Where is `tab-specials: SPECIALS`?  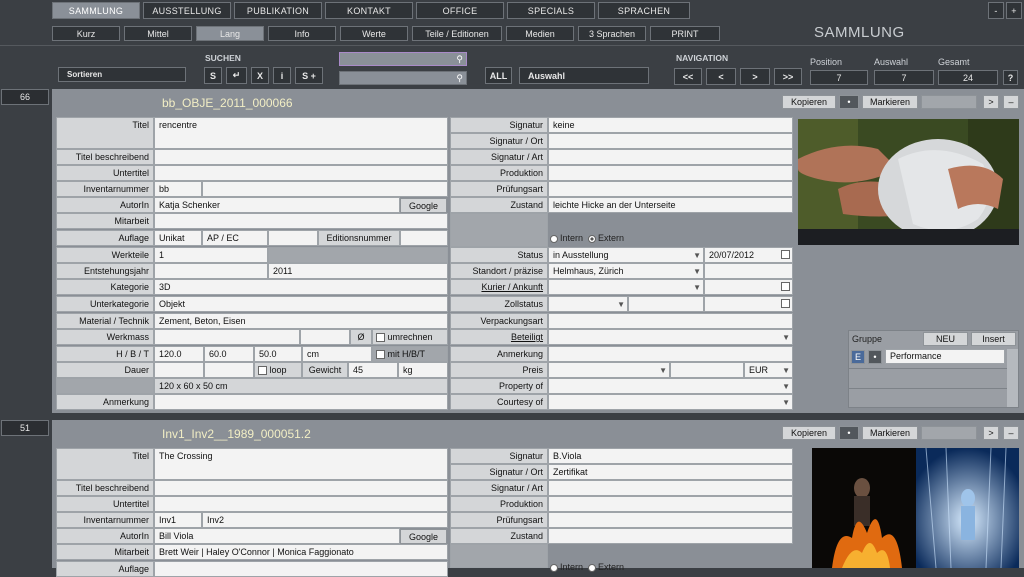
tab-specials: SPECIALS is located at coordinates (551, 10).